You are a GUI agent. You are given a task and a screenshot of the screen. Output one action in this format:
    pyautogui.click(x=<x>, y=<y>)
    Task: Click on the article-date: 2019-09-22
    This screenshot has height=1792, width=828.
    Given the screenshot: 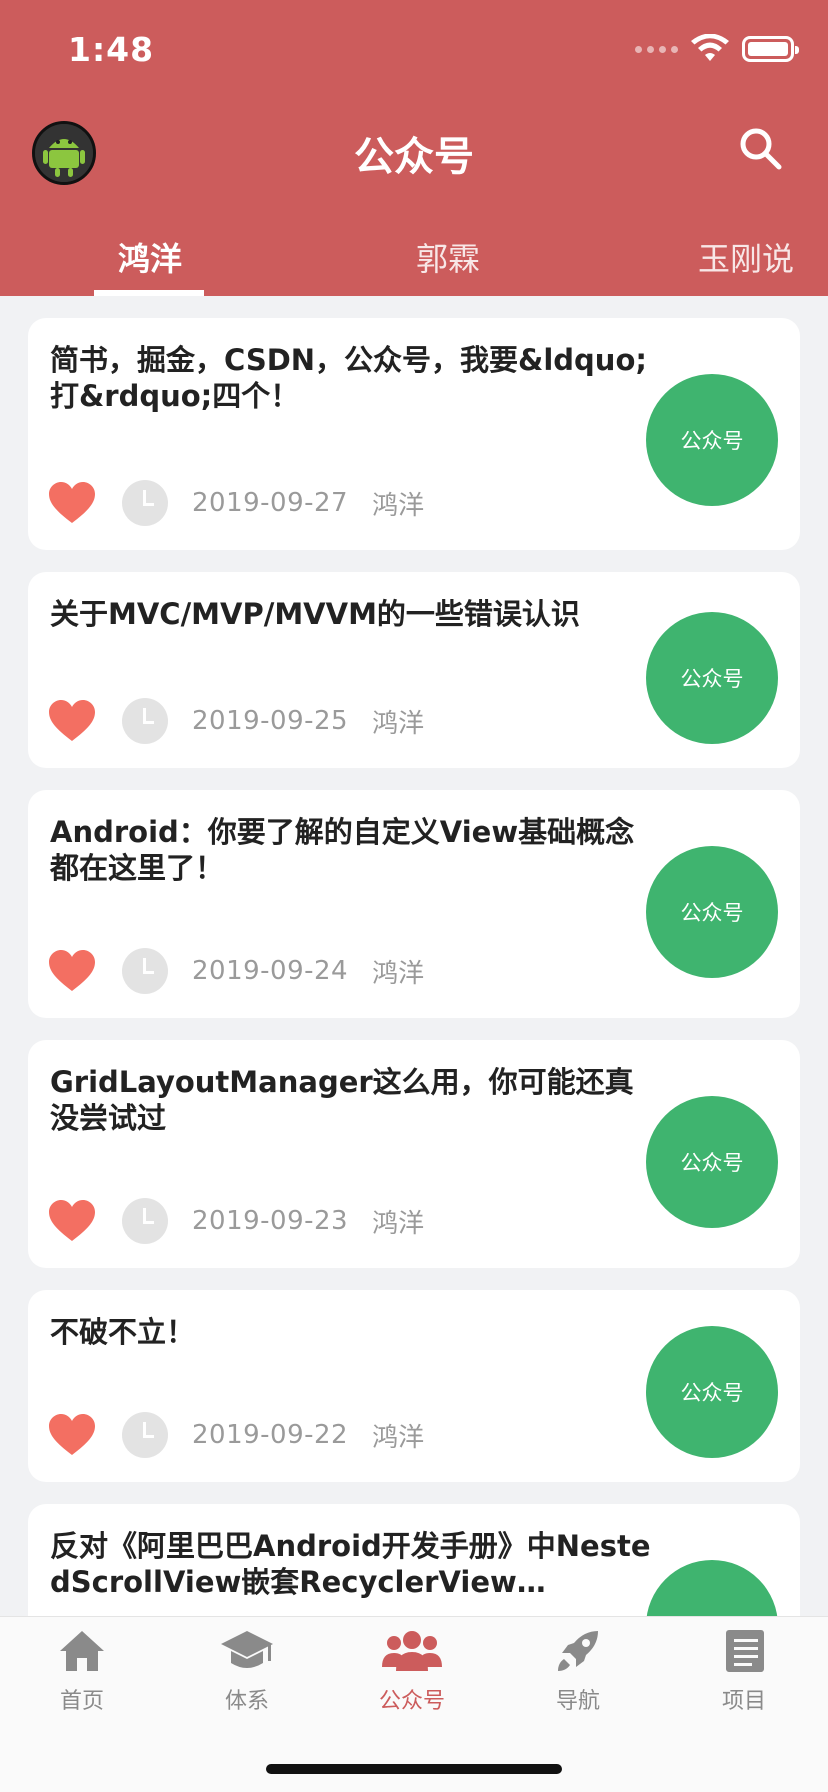 What is the action you would take?
    pyautogui.click(x=270, y=1435)
    